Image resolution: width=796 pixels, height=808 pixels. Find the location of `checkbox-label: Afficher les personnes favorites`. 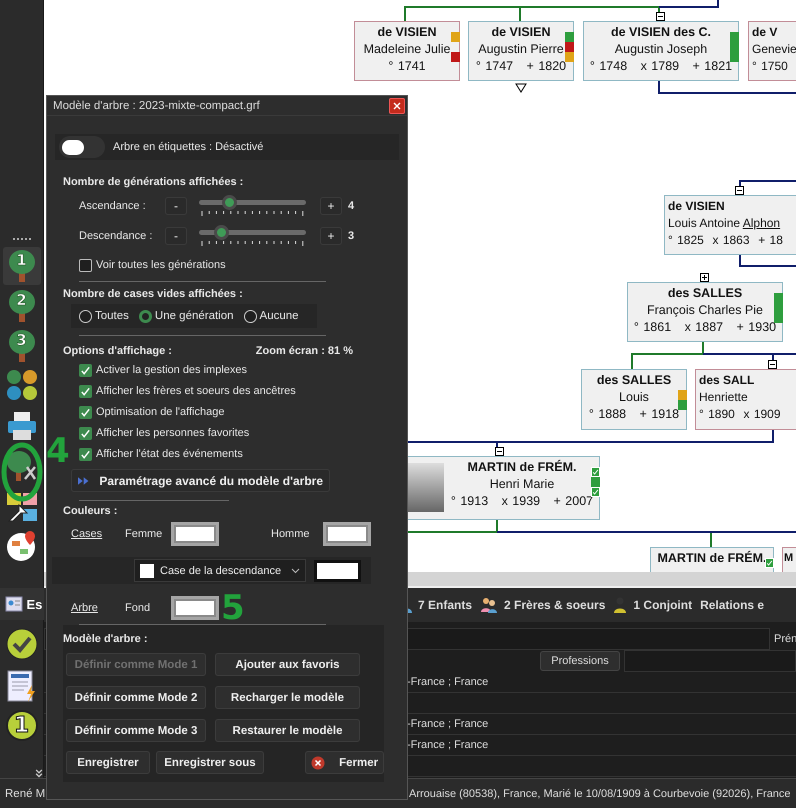

checkbox-label: Afficher les personnes favorites is located at coordinates (173, 433).